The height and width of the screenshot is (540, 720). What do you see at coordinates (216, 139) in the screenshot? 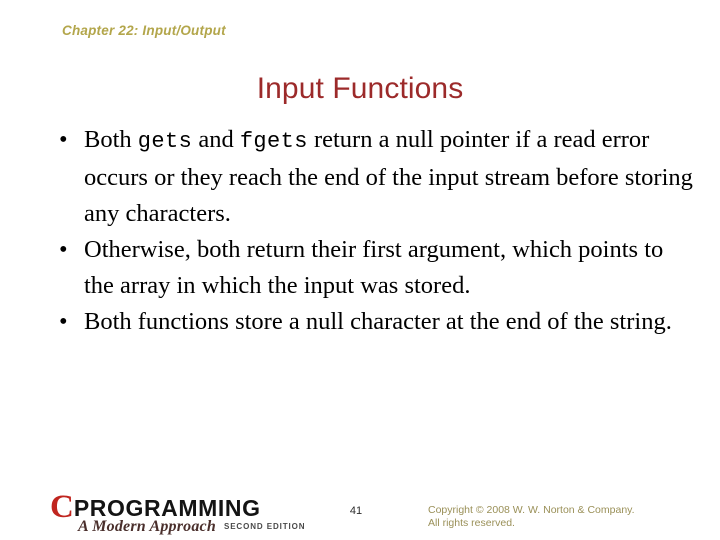
I see `text-segment: and` at bounding box center [216, 139].